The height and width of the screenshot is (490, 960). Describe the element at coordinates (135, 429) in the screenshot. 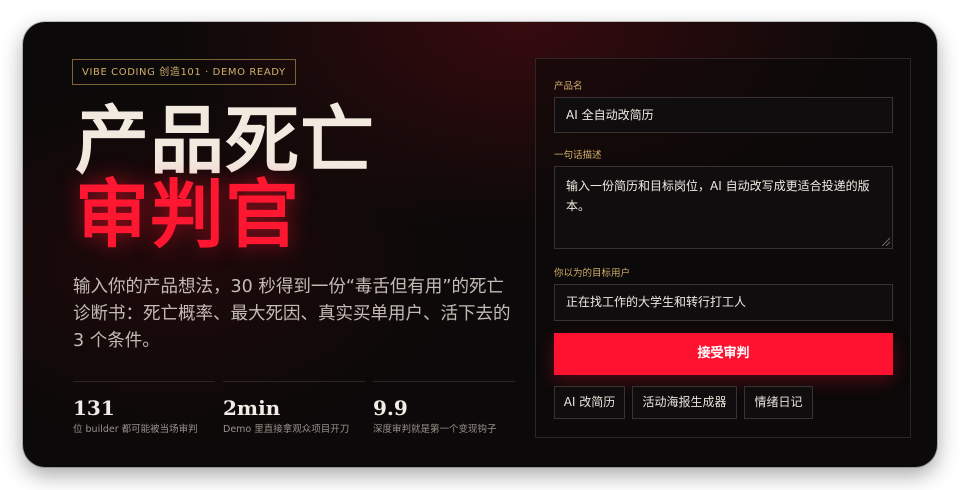

I see `stat-desc: 位 builder 都可能被当场审判` at that location.